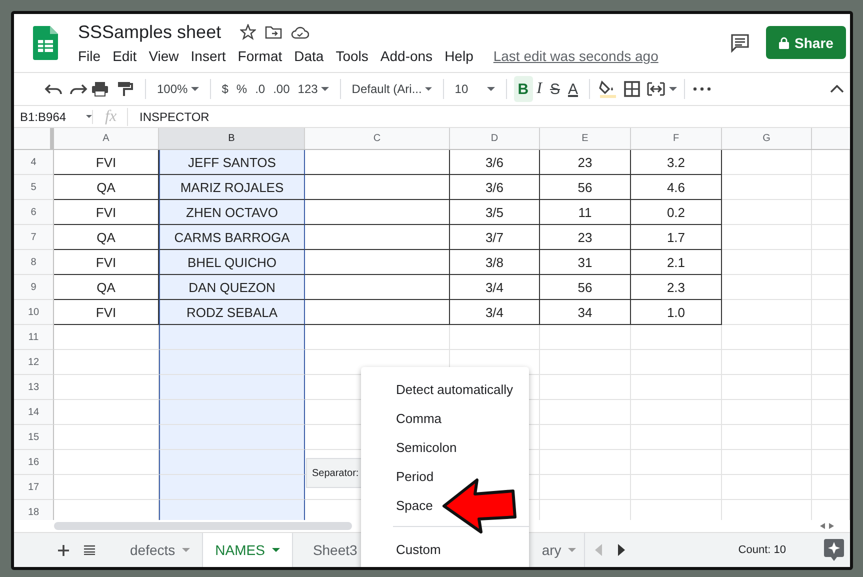  Describe the element at coordinates (406, 56) in the screenshot. I see `menu-item: Add-ons` at that location.